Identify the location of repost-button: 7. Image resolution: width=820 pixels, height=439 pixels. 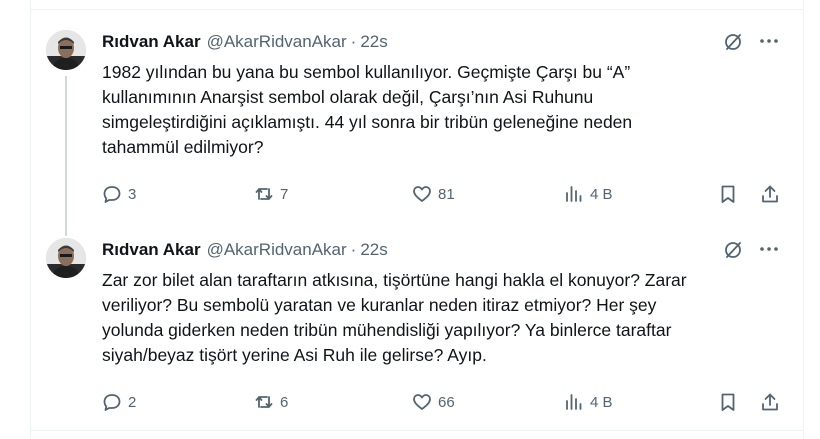
(271, 194).